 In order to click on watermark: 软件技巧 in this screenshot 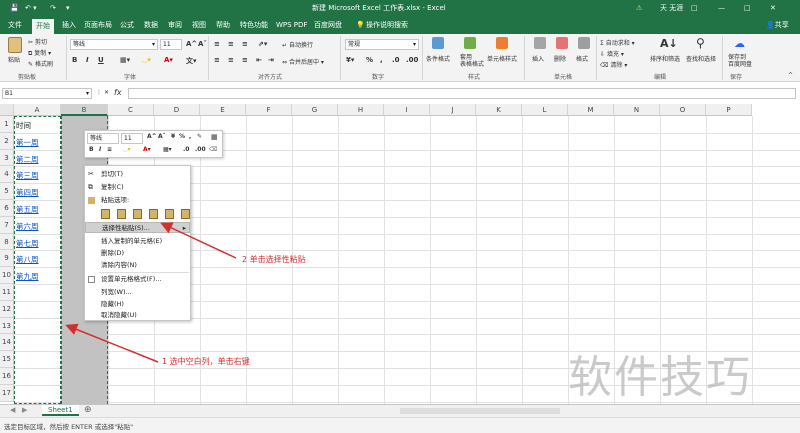, I will do `click(660, 377)`.